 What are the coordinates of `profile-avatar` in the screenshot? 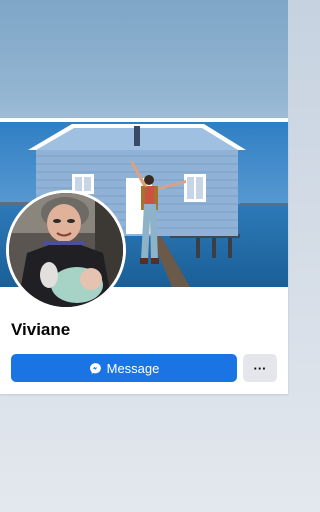 It's located at (66, 250).